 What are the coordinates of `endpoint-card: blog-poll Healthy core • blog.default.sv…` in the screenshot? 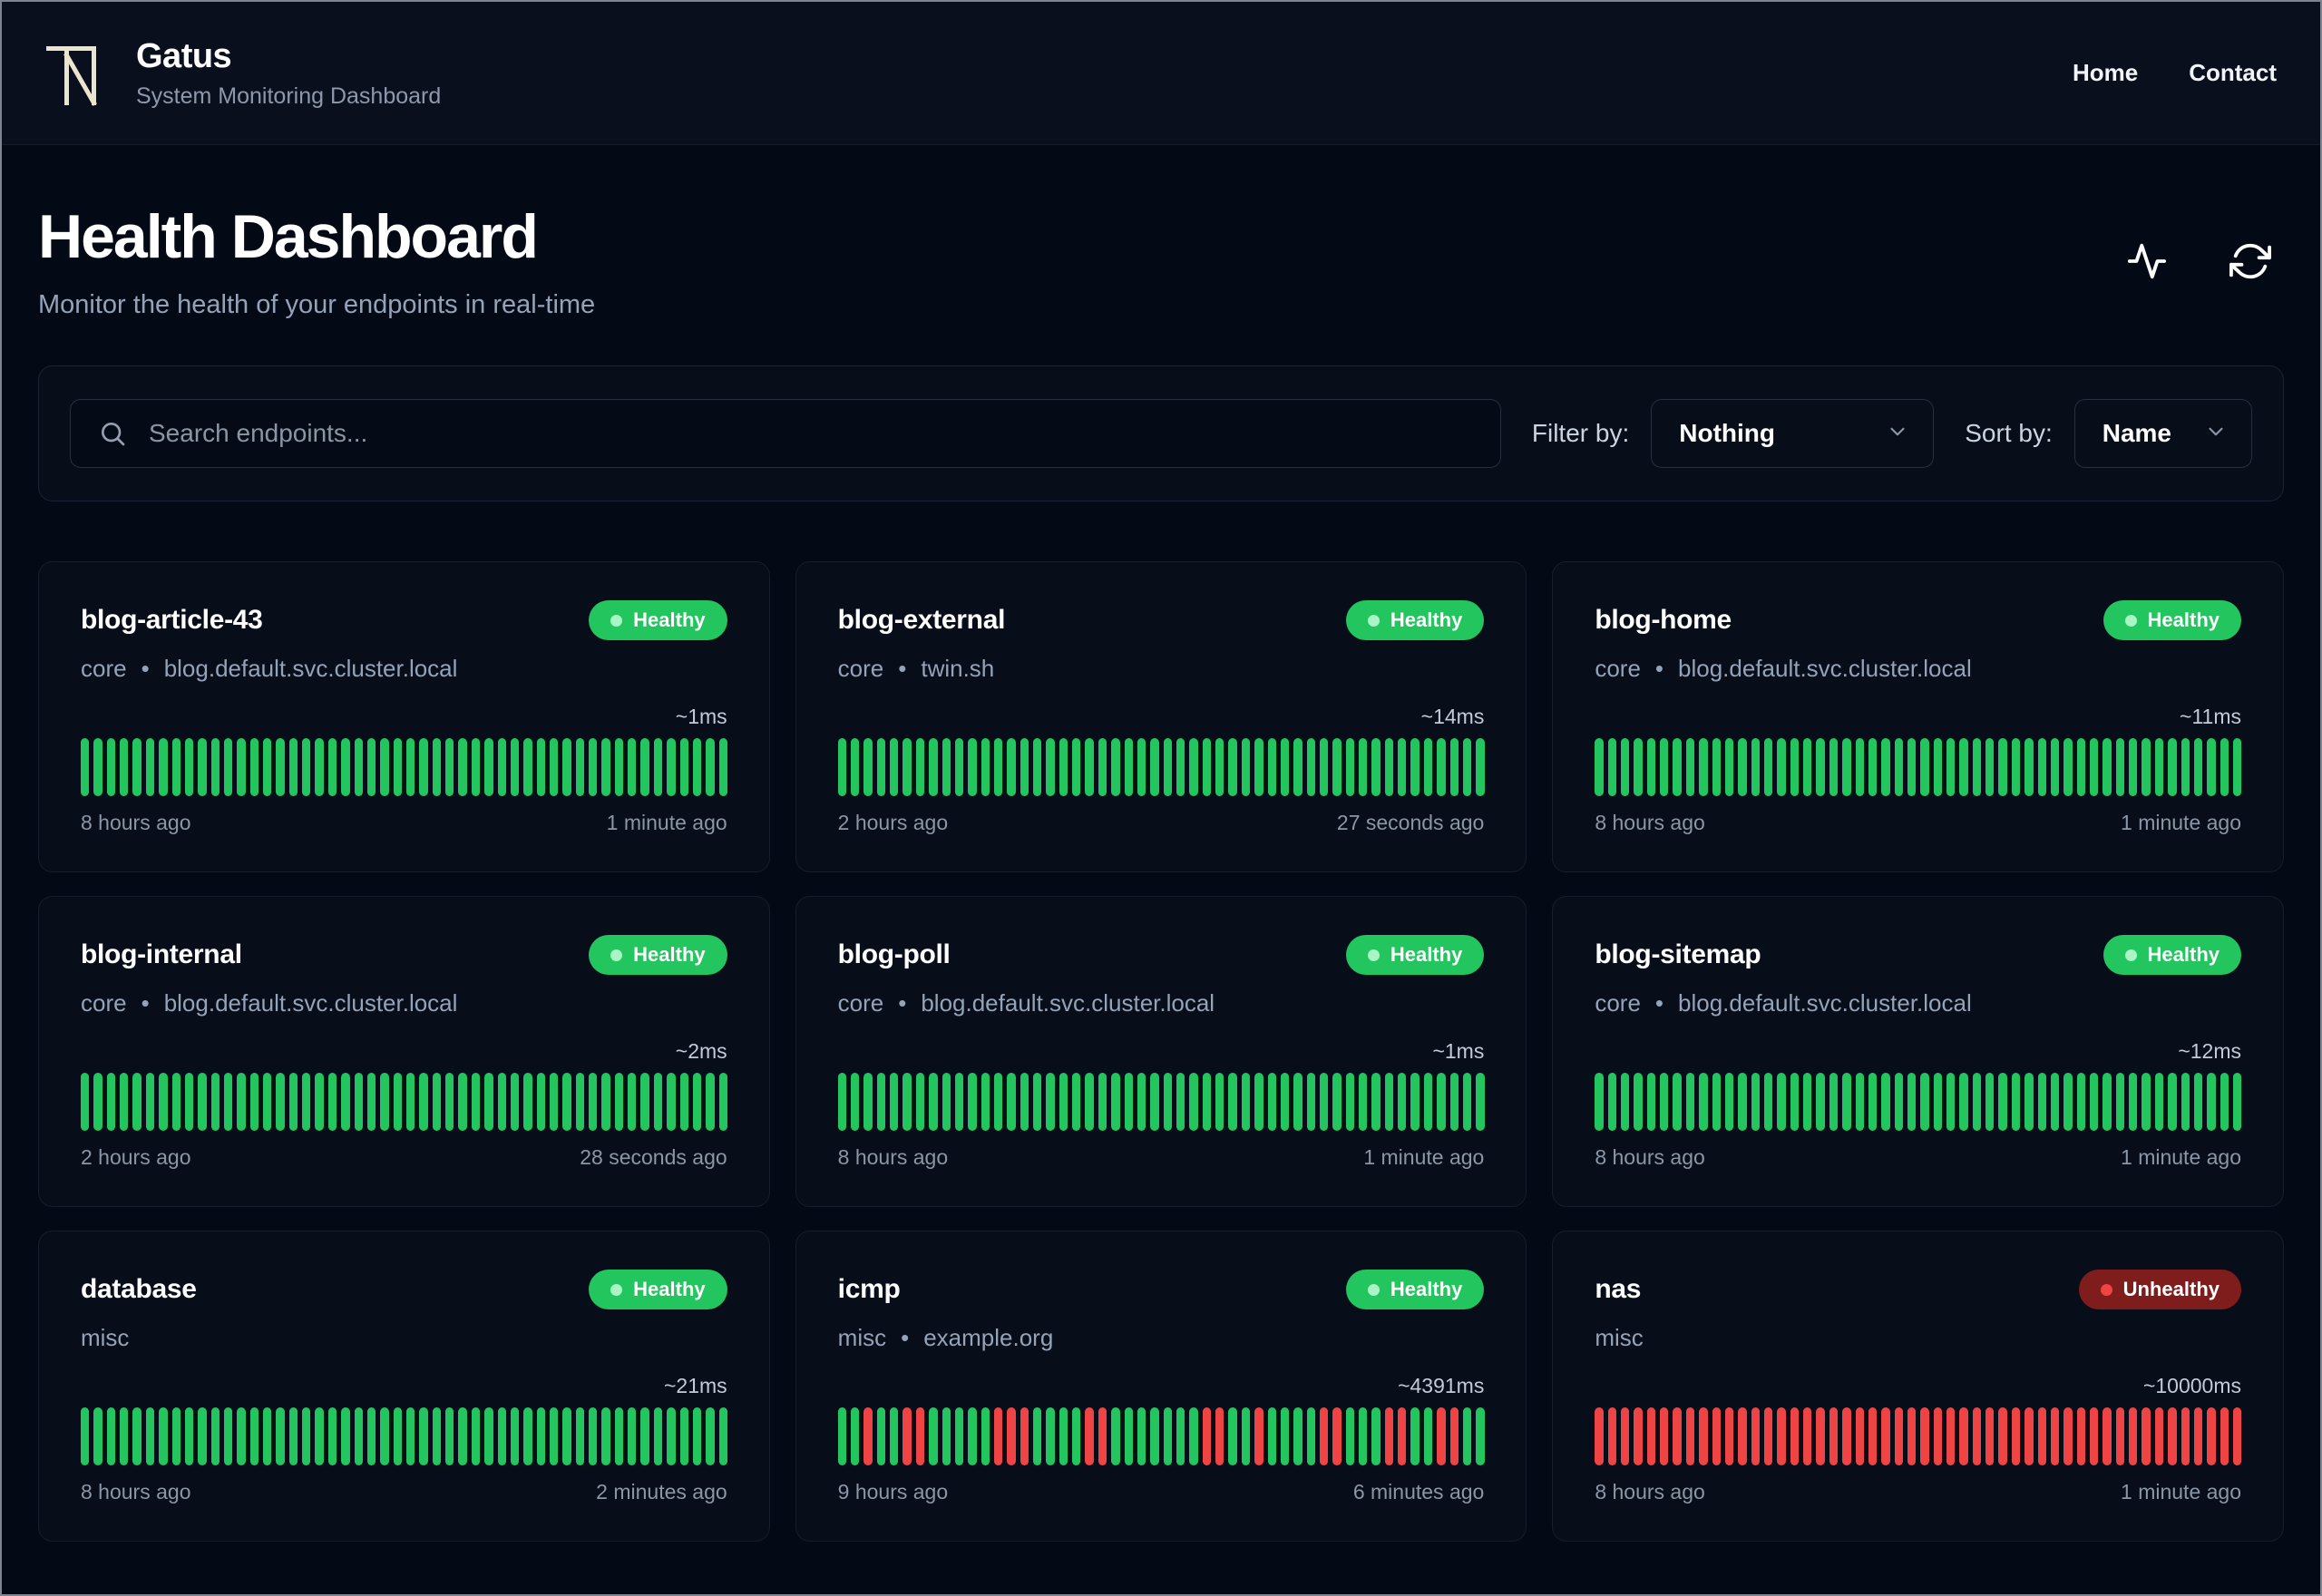 It's located at (1161, 1051).